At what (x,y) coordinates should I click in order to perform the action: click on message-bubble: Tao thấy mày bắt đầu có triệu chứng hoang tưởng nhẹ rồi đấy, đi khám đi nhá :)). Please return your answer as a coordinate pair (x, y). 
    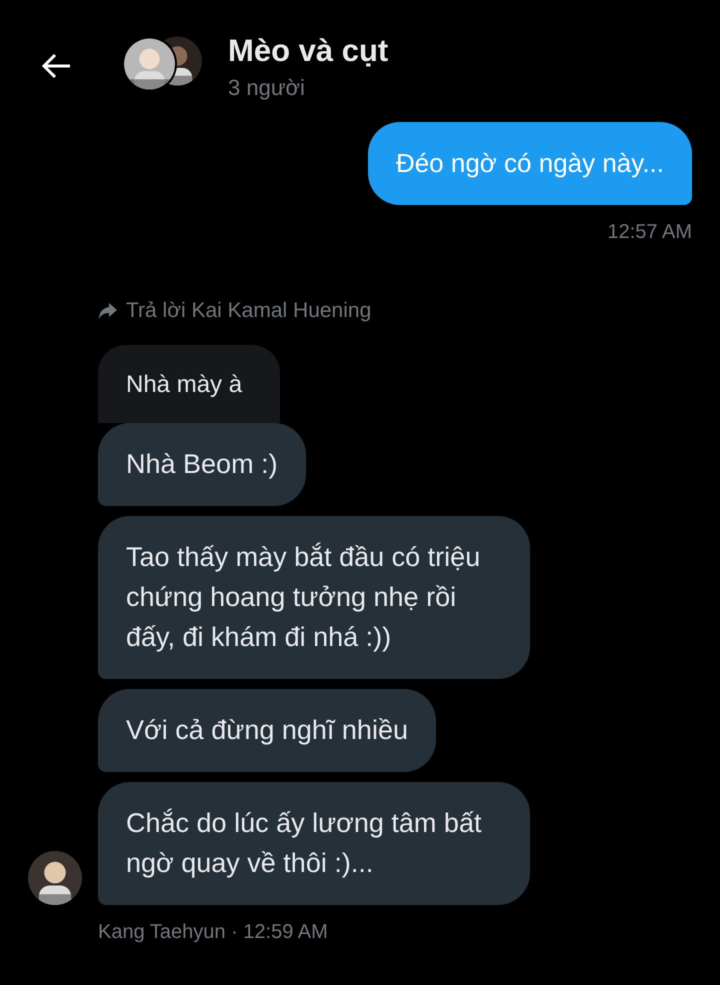
    Looking at the image, I should click on (314, 597).